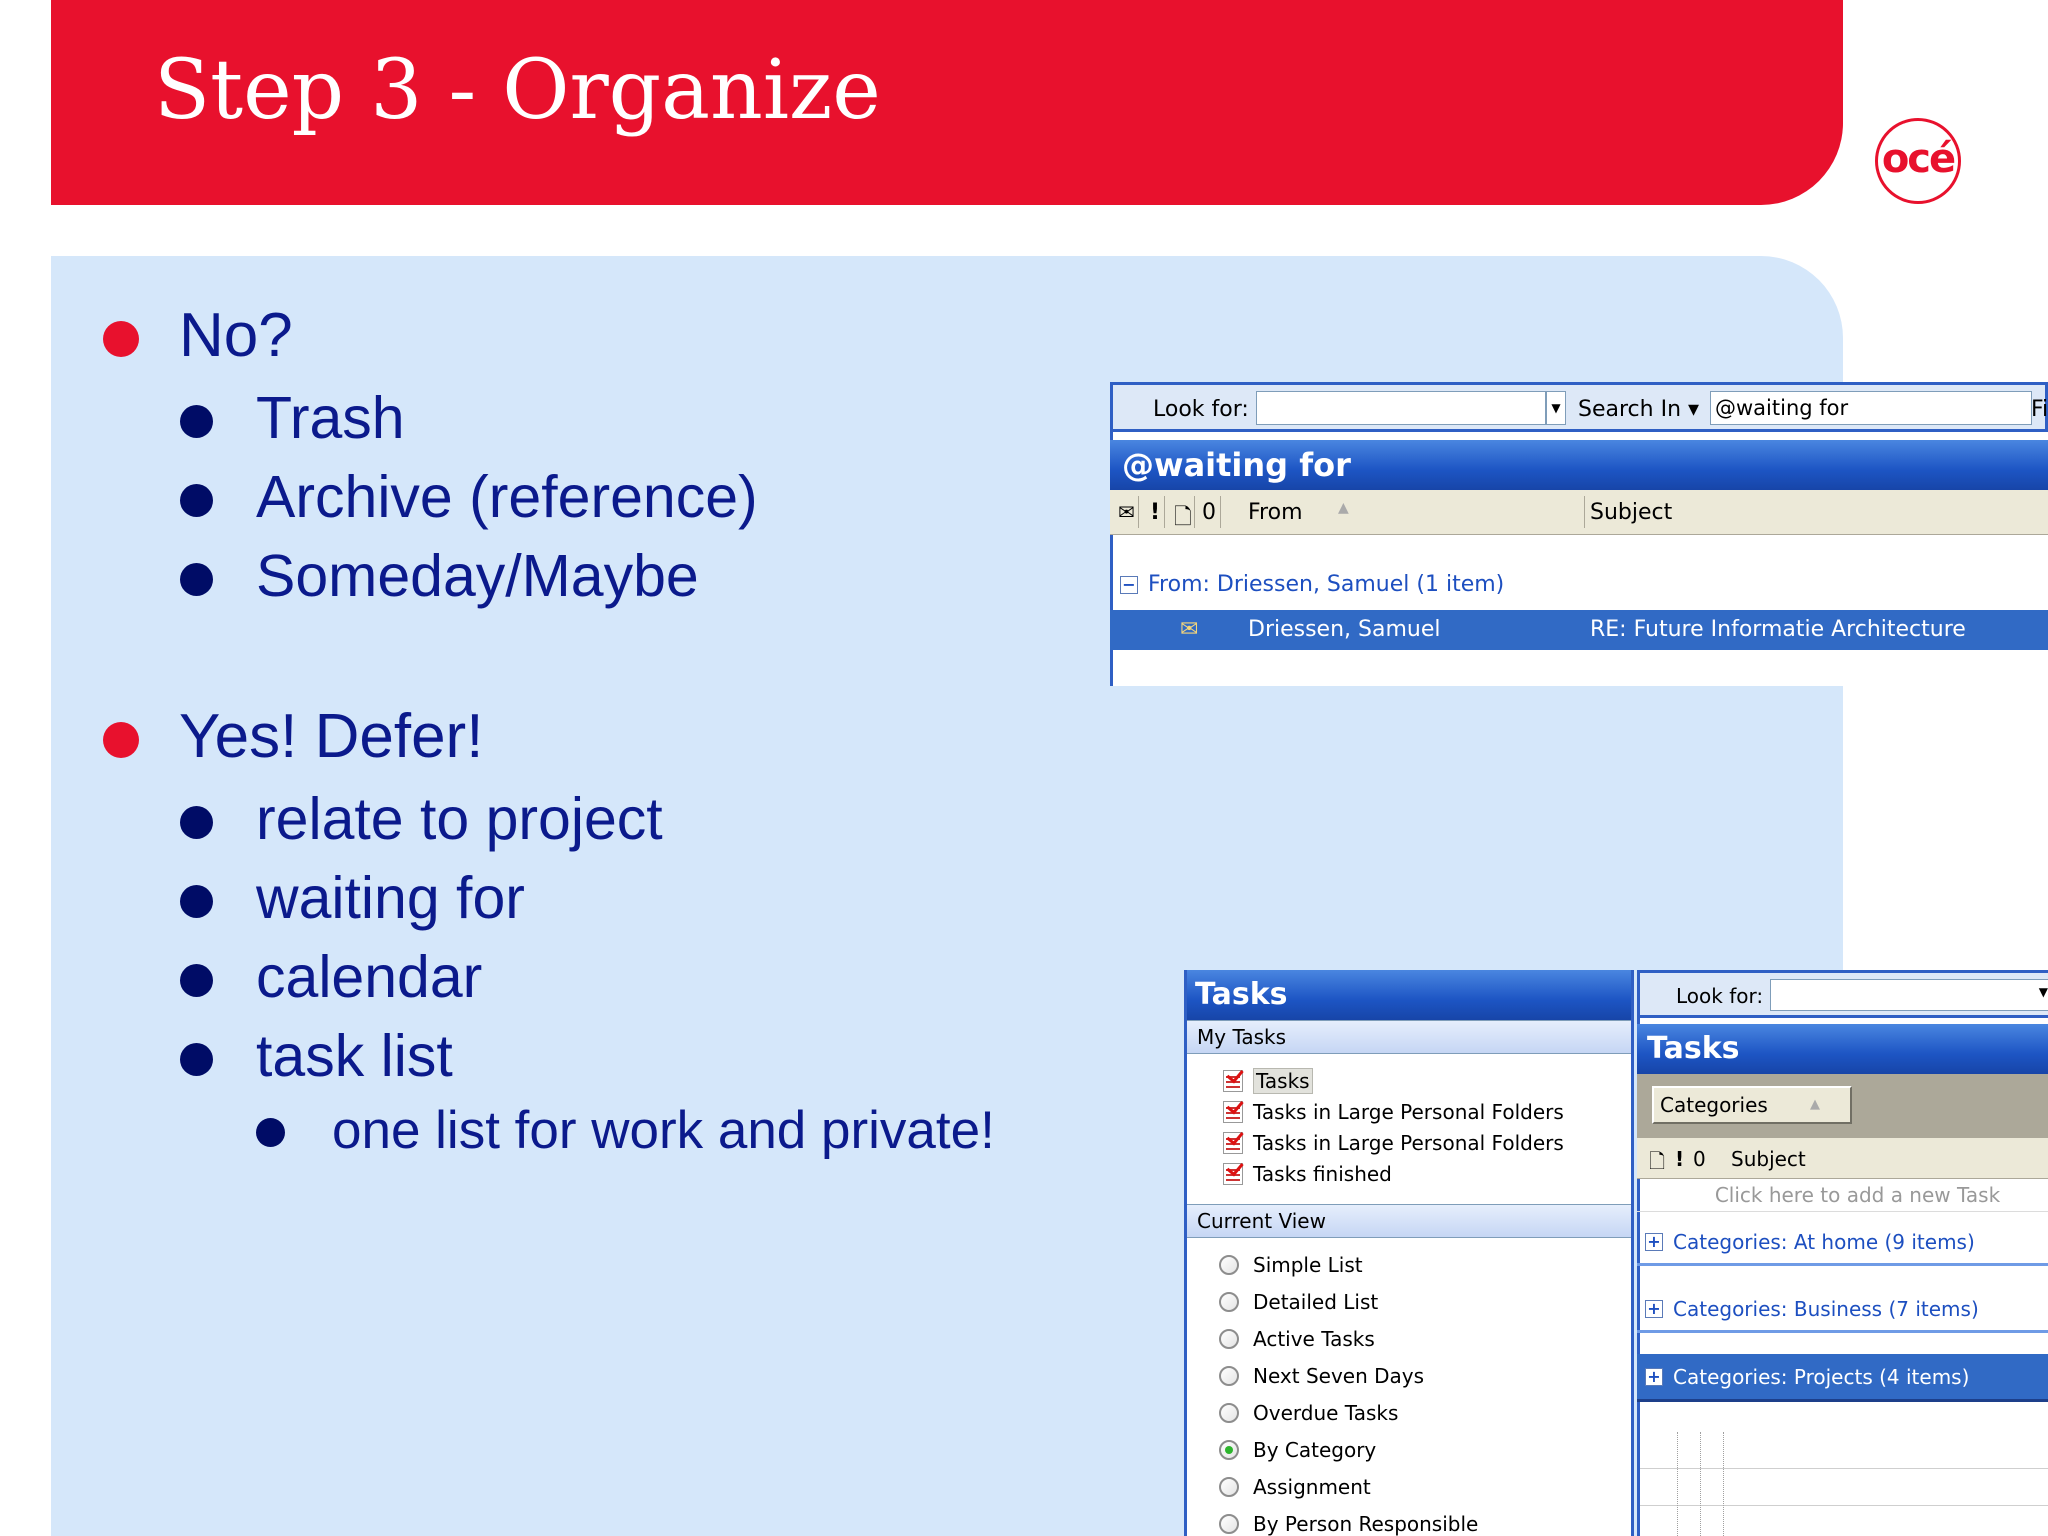 This screenshot has width=2048, height=1536. Describe the element at coordinates (1871, 408) in the screenshot. I see `search-in-field: @waiting for` at that location.